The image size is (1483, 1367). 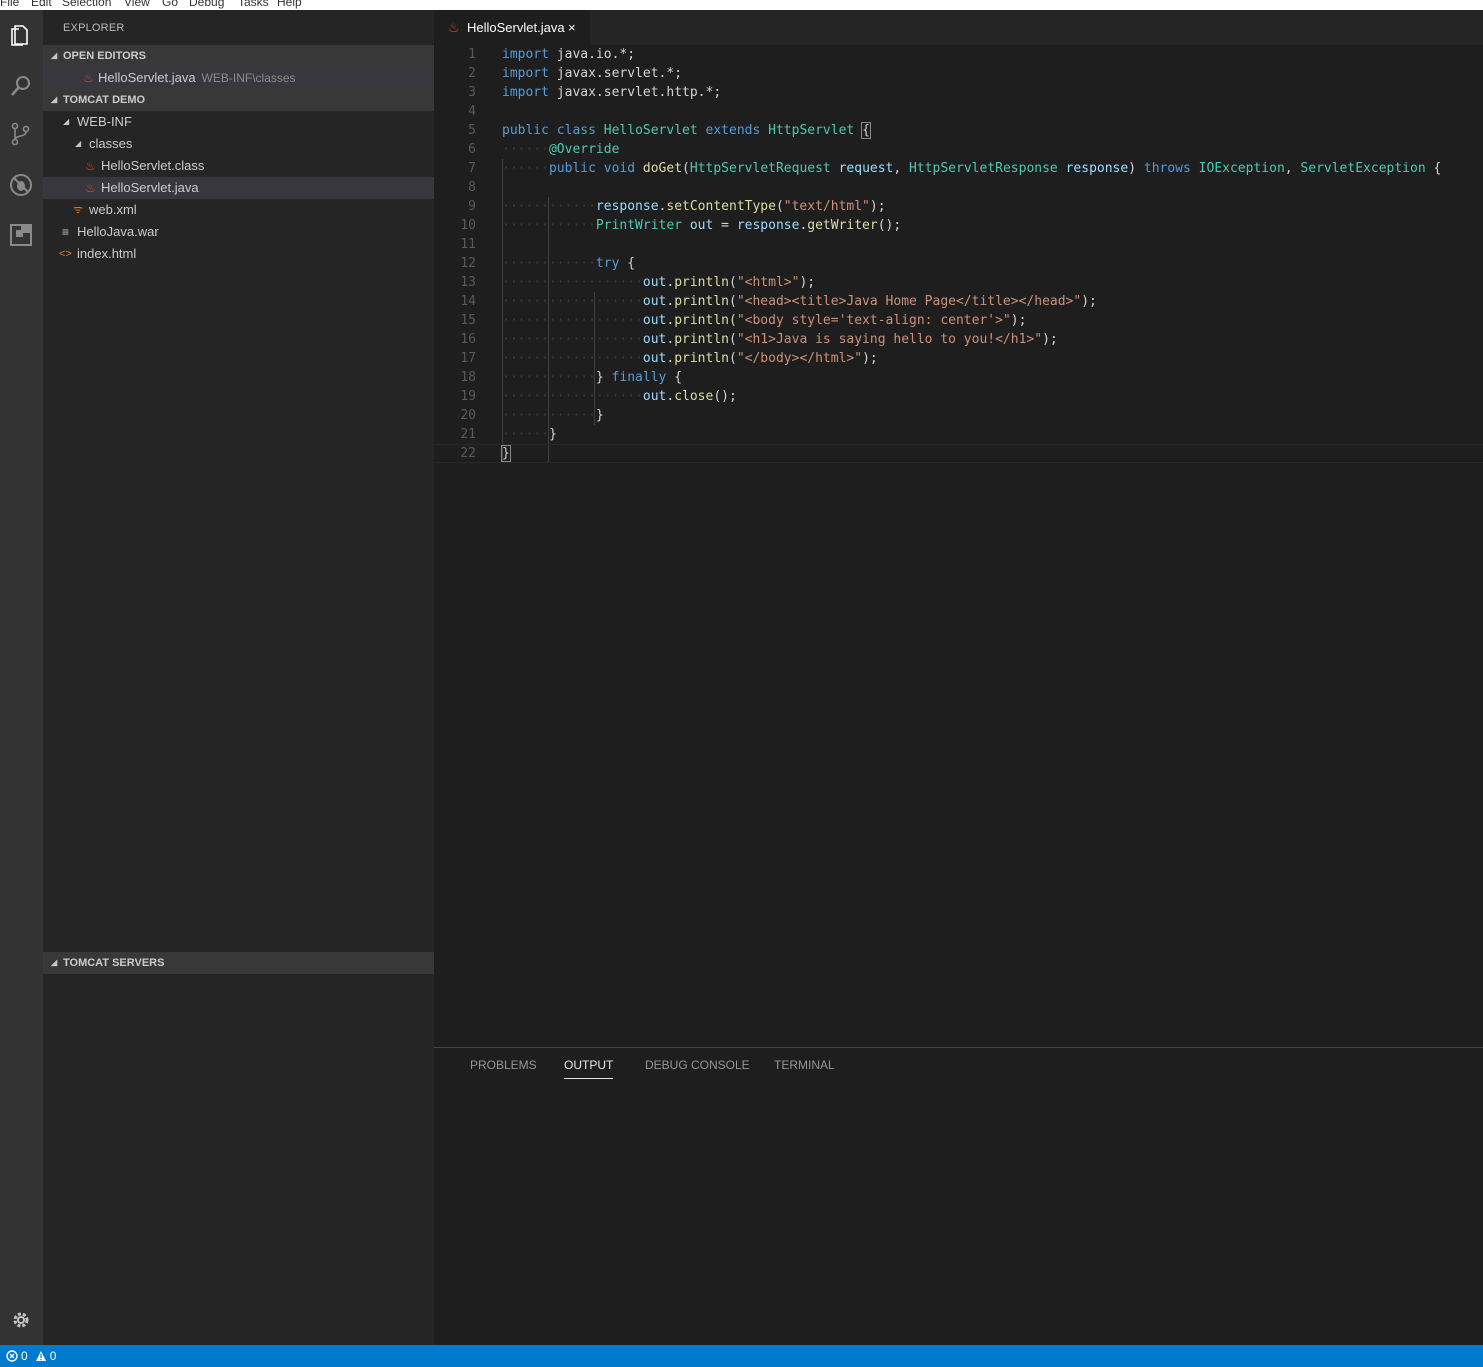 I want to click on line-number: 2, so click(x=472, y=73).